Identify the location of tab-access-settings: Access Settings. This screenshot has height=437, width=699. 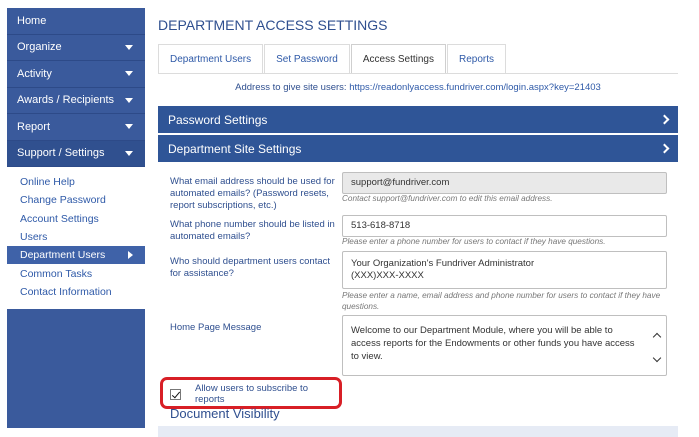
(398, 58).